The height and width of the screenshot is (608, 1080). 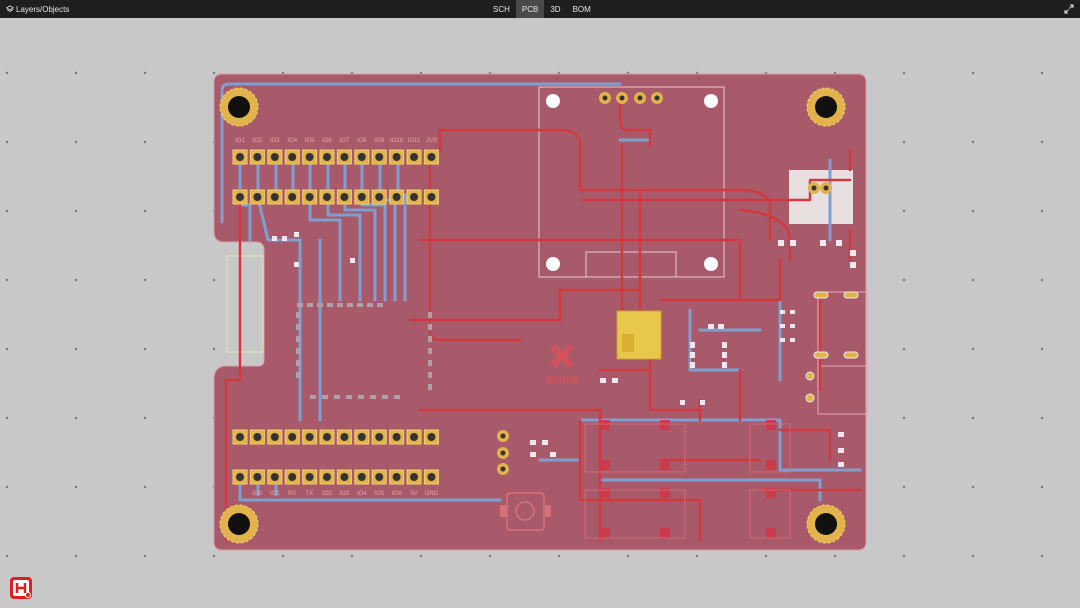 I want to click on header-top-label: IO9, so click(x=379, y=141).